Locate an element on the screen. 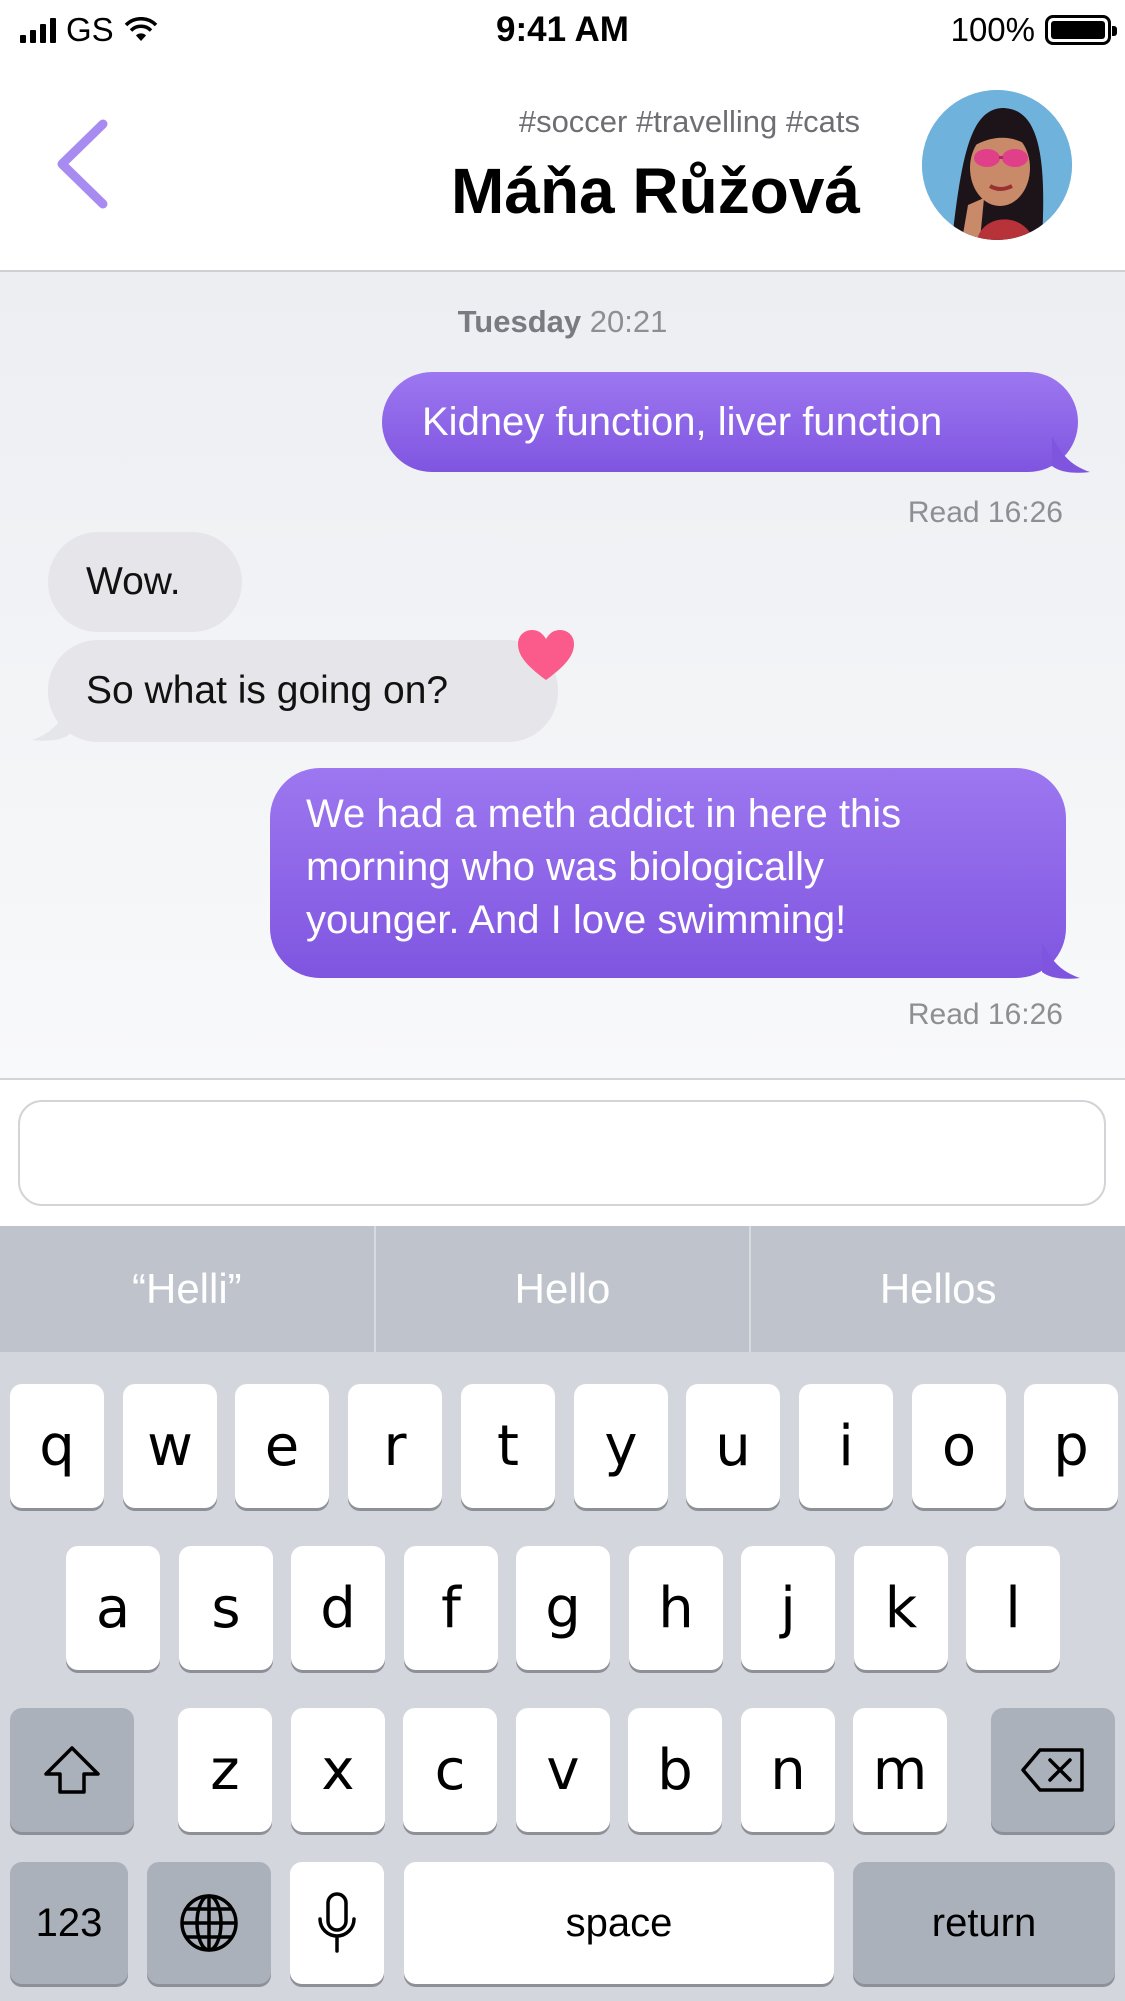 The height and width of the screenshot is (2001, 1125). microphone-key is located at coordinates (337, 1923).